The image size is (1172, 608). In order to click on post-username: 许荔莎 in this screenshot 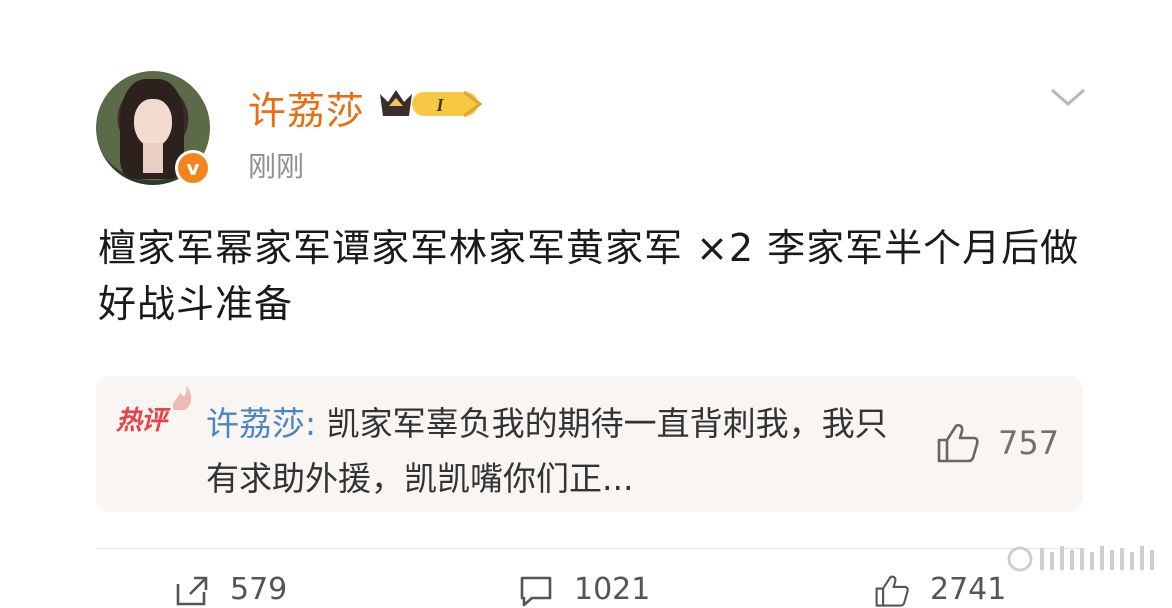, I will do `click(306, 107)`.